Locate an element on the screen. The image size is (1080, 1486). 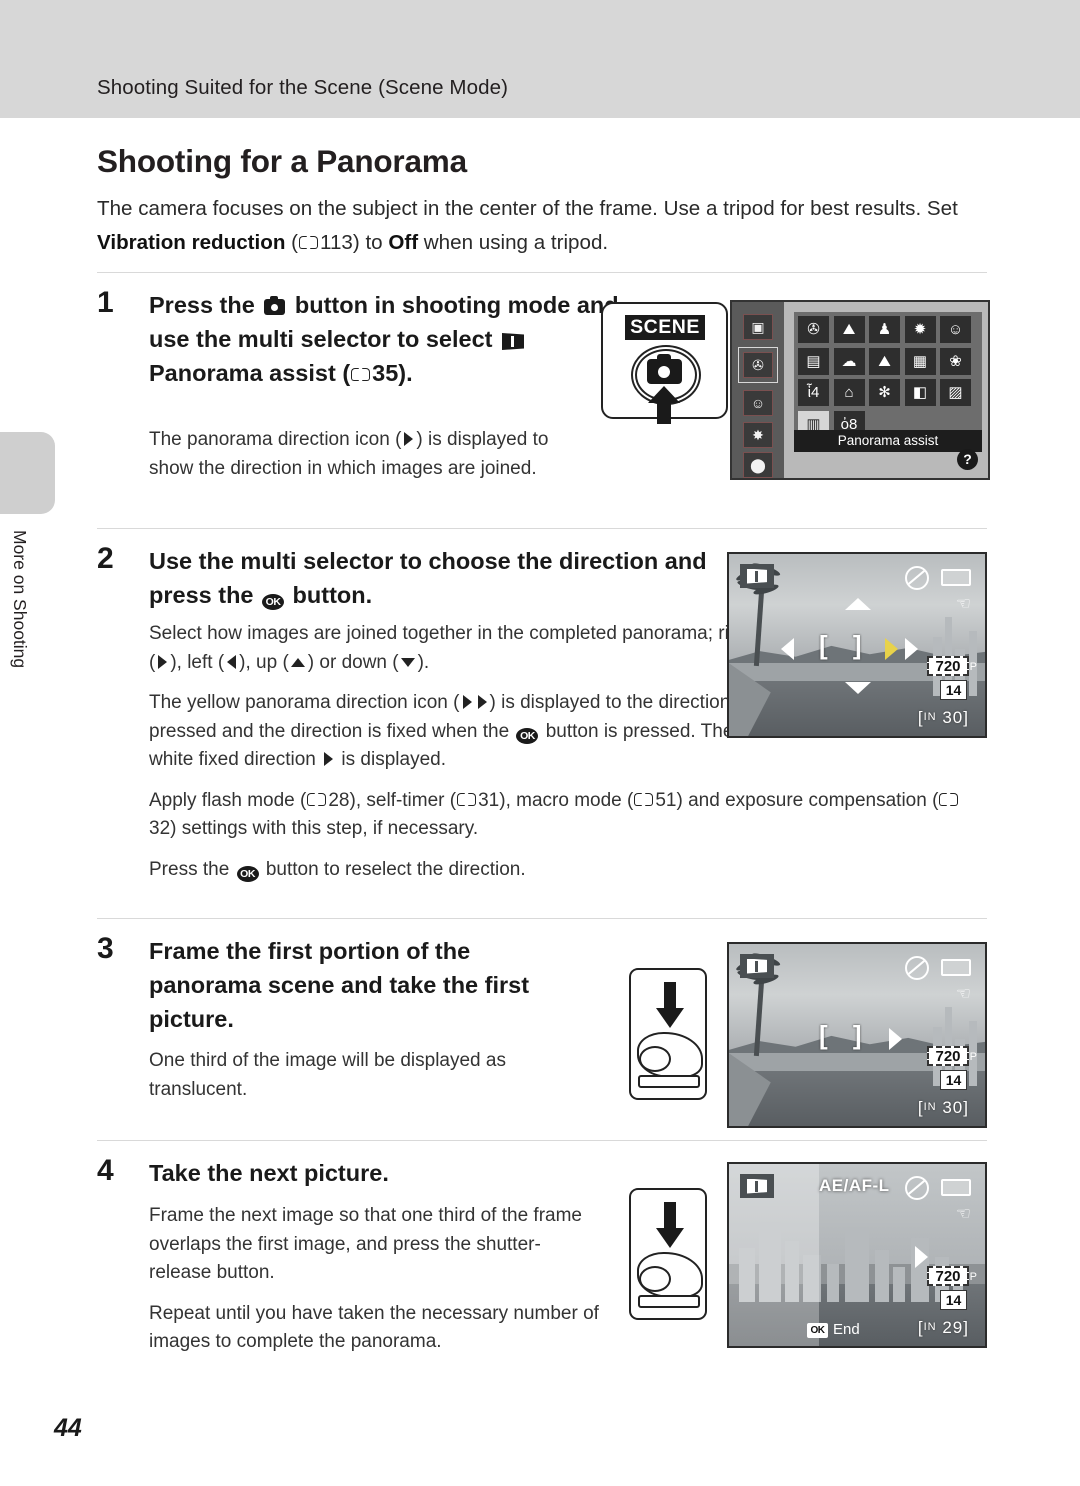
scene-party-icon: ✹ is located at coordinates (920, 329).